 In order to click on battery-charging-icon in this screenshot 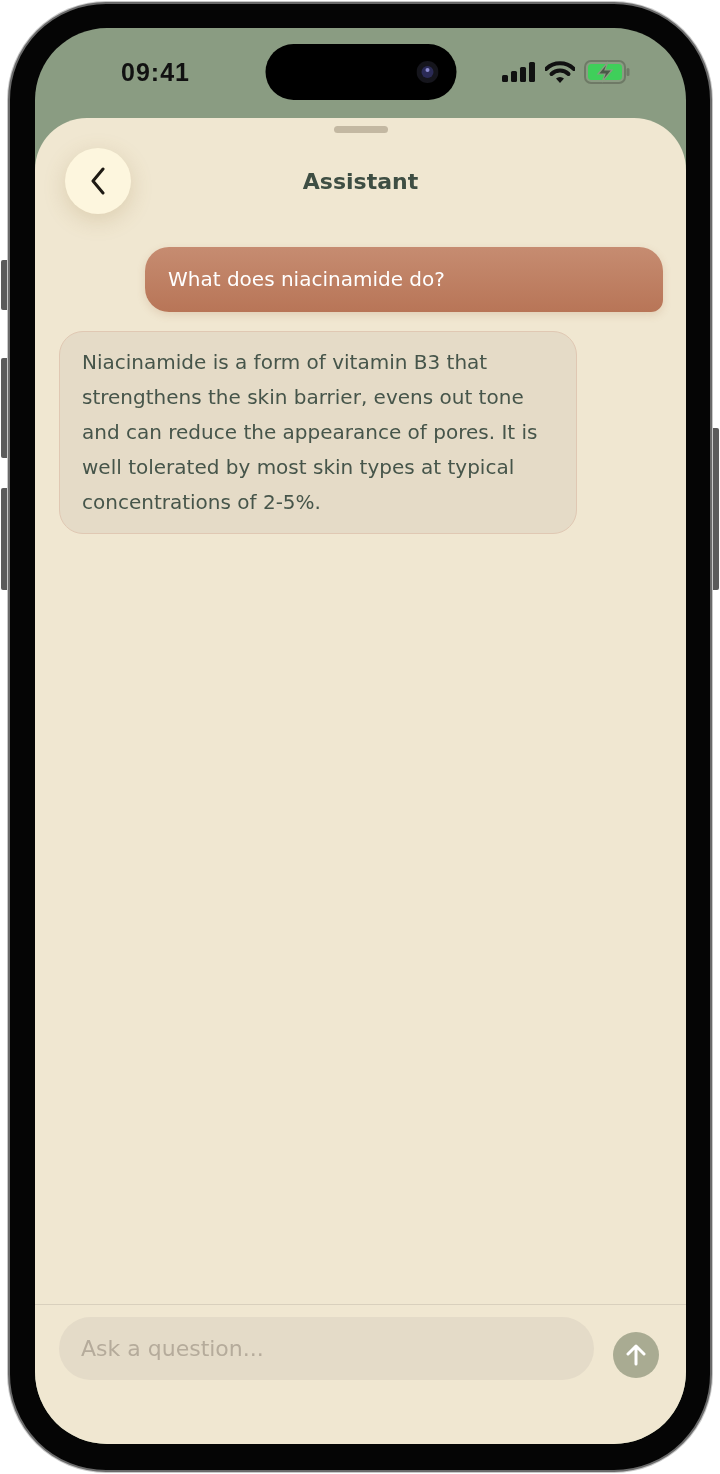, I will do `click(607, 72)`.